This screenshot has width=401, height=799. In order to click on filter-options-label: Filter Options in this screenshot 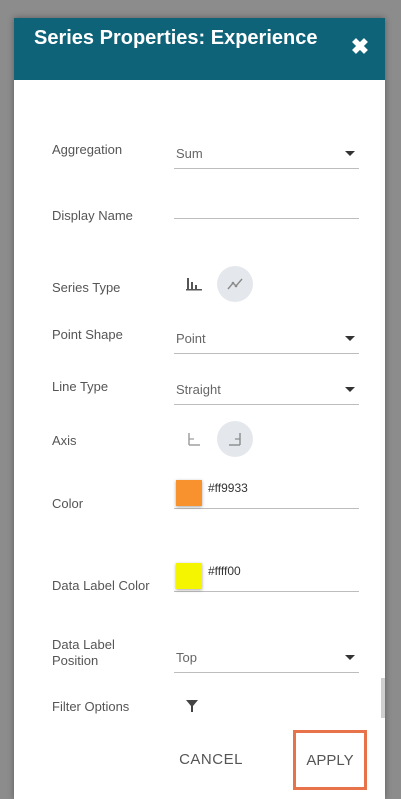, I will do `click(91, 706)`.